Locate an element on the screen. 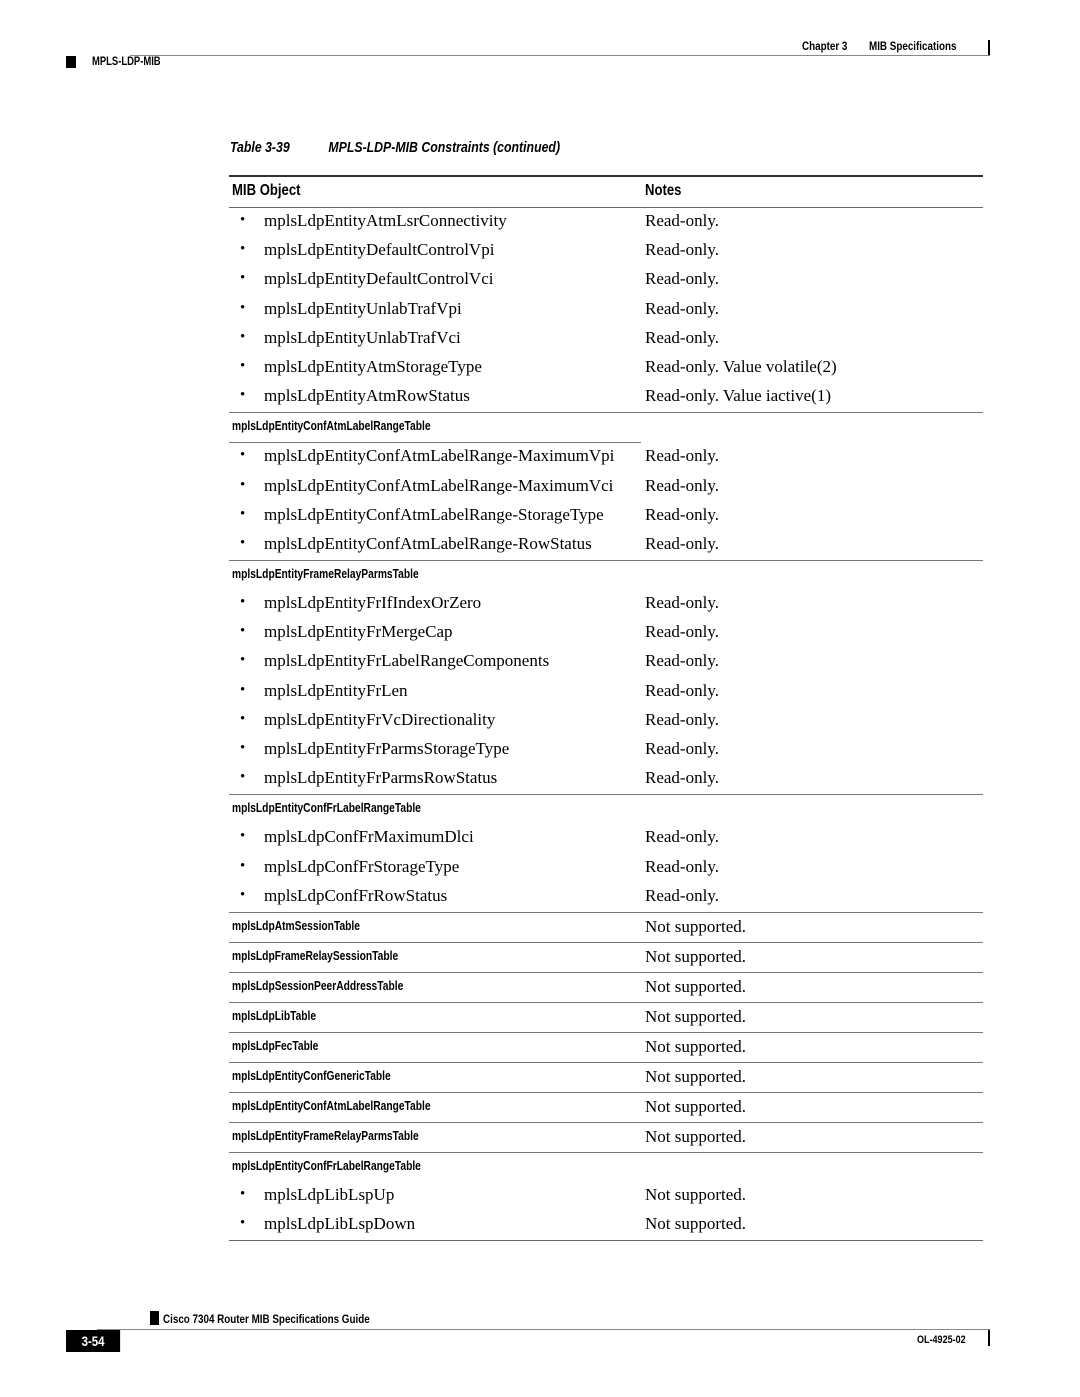 The image size is (1080, 1397). footer-bar is located at coordinates (989, 1338).